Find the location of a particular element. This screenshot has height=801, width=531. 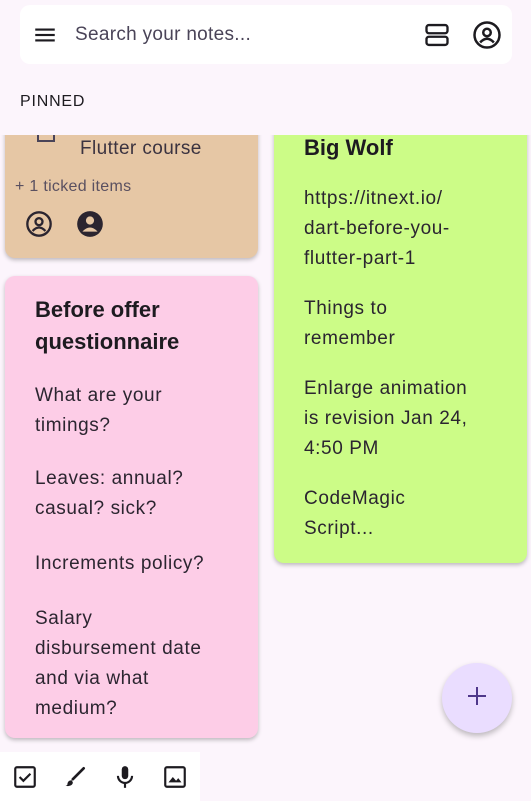

checkbox-icon is located at coordinates (25, 777).